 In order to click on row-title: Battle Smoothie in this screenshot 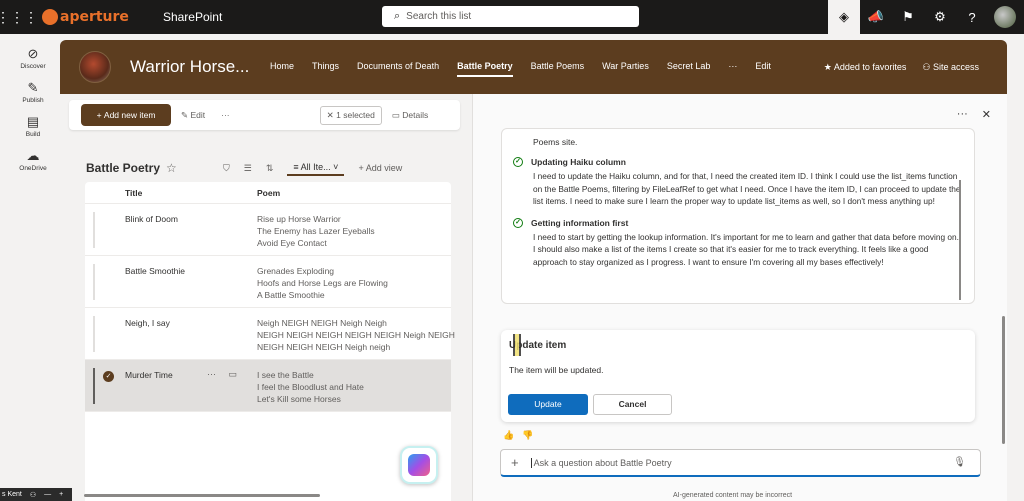, I will do `click(155, 271)`.